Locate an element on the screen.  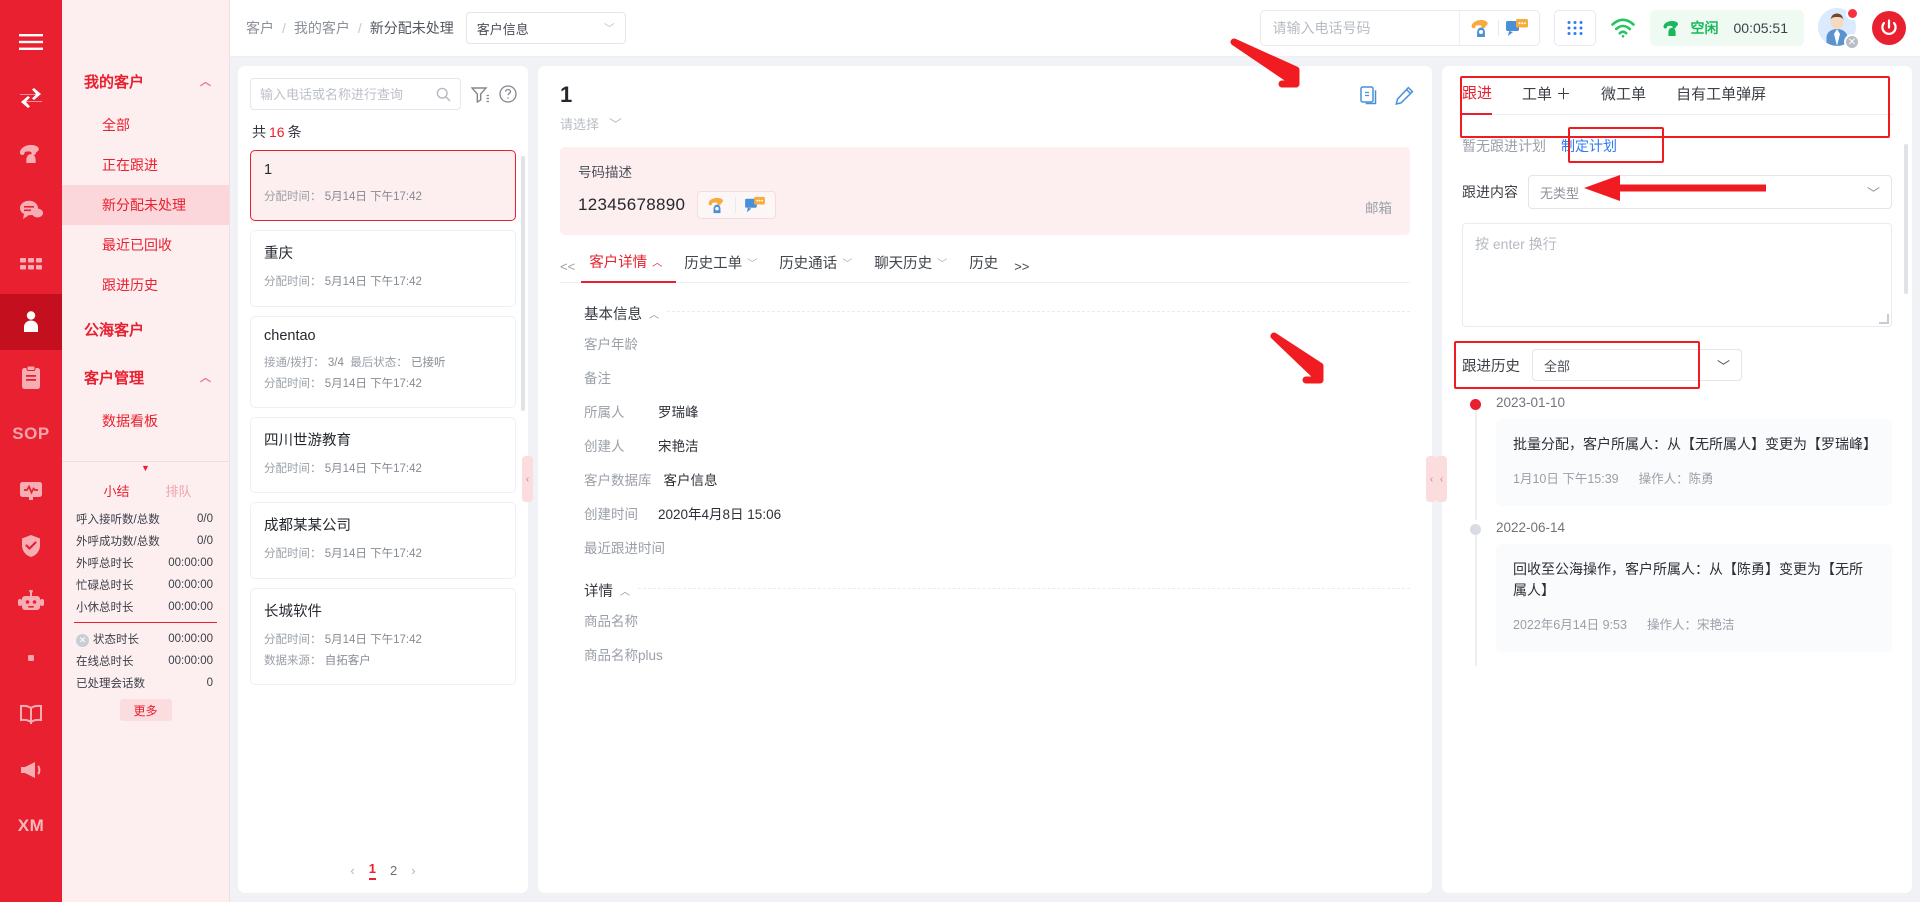
follow-textarea: 按 enter 换行 is located at coordinates (1677, 275).